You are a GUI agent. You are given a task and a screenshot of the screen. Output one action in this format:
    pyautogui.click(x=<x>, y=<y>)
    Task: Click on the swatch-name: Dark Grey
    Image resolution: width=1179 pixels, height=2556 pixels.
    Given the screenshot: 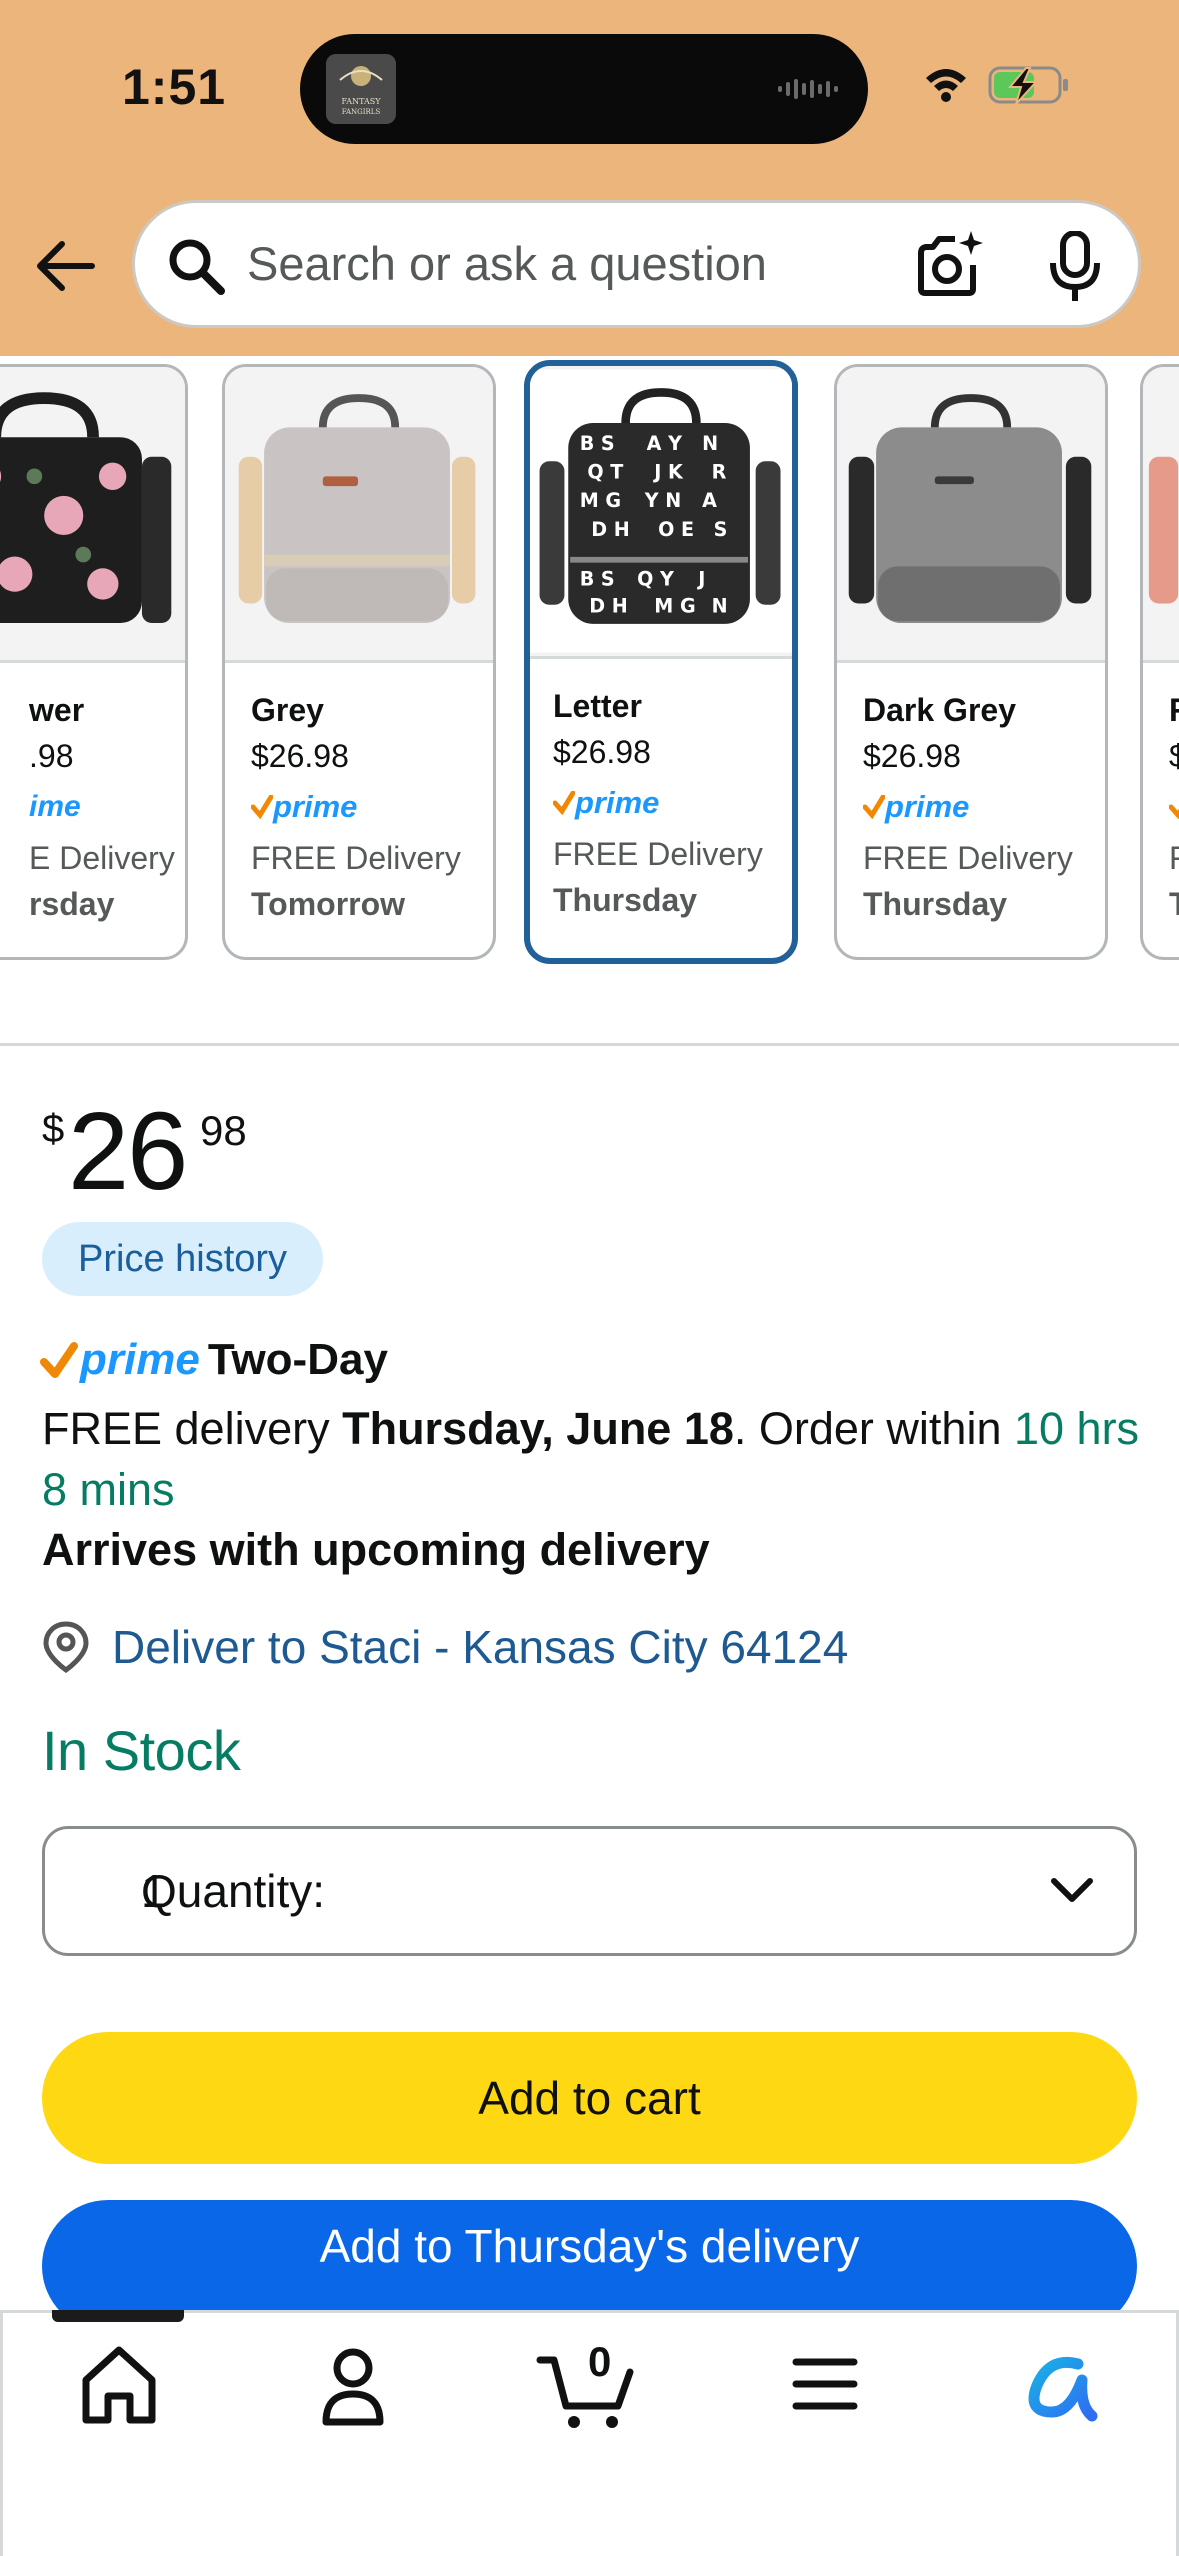 What is the action you would take?
    pyautogui.click(x=939, y=710)
    